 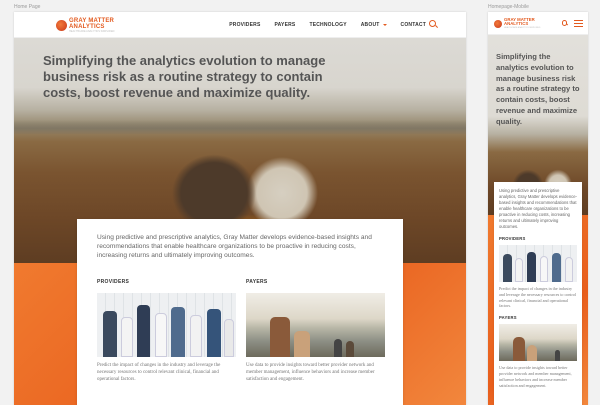 I want to click on artboard-label-mobile: Homepage-Mobile, so click(x=508, y=7).